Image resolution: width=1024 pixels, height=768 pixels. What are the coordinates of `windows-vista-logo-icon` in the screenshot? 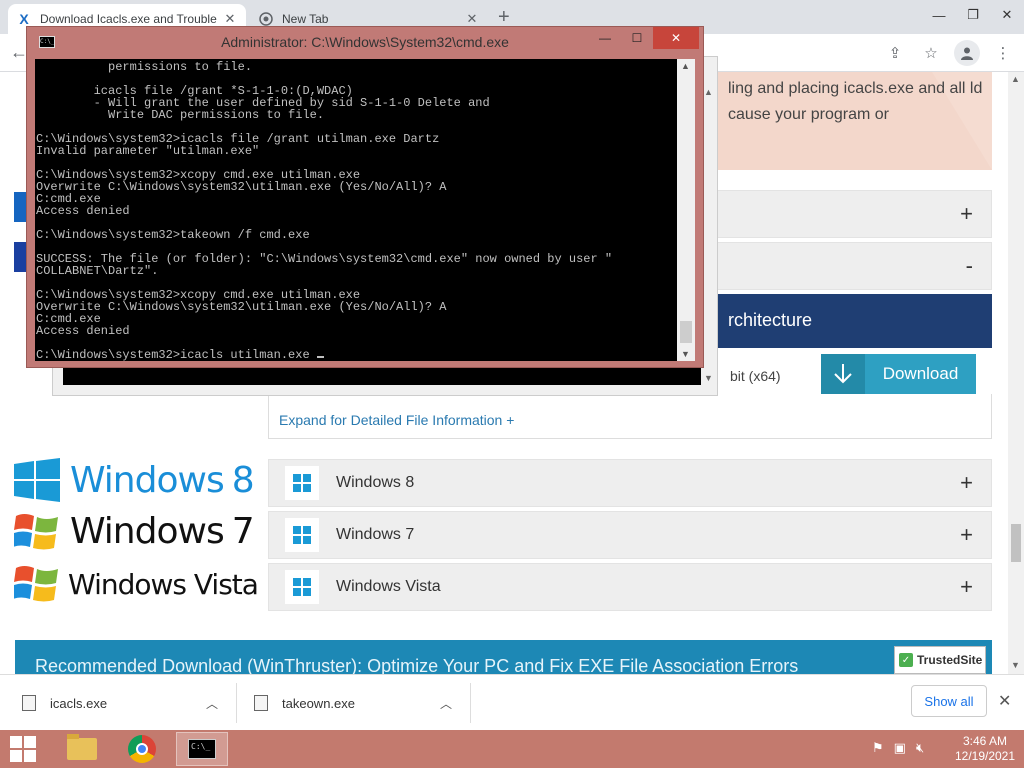 It's located at (36, 584).